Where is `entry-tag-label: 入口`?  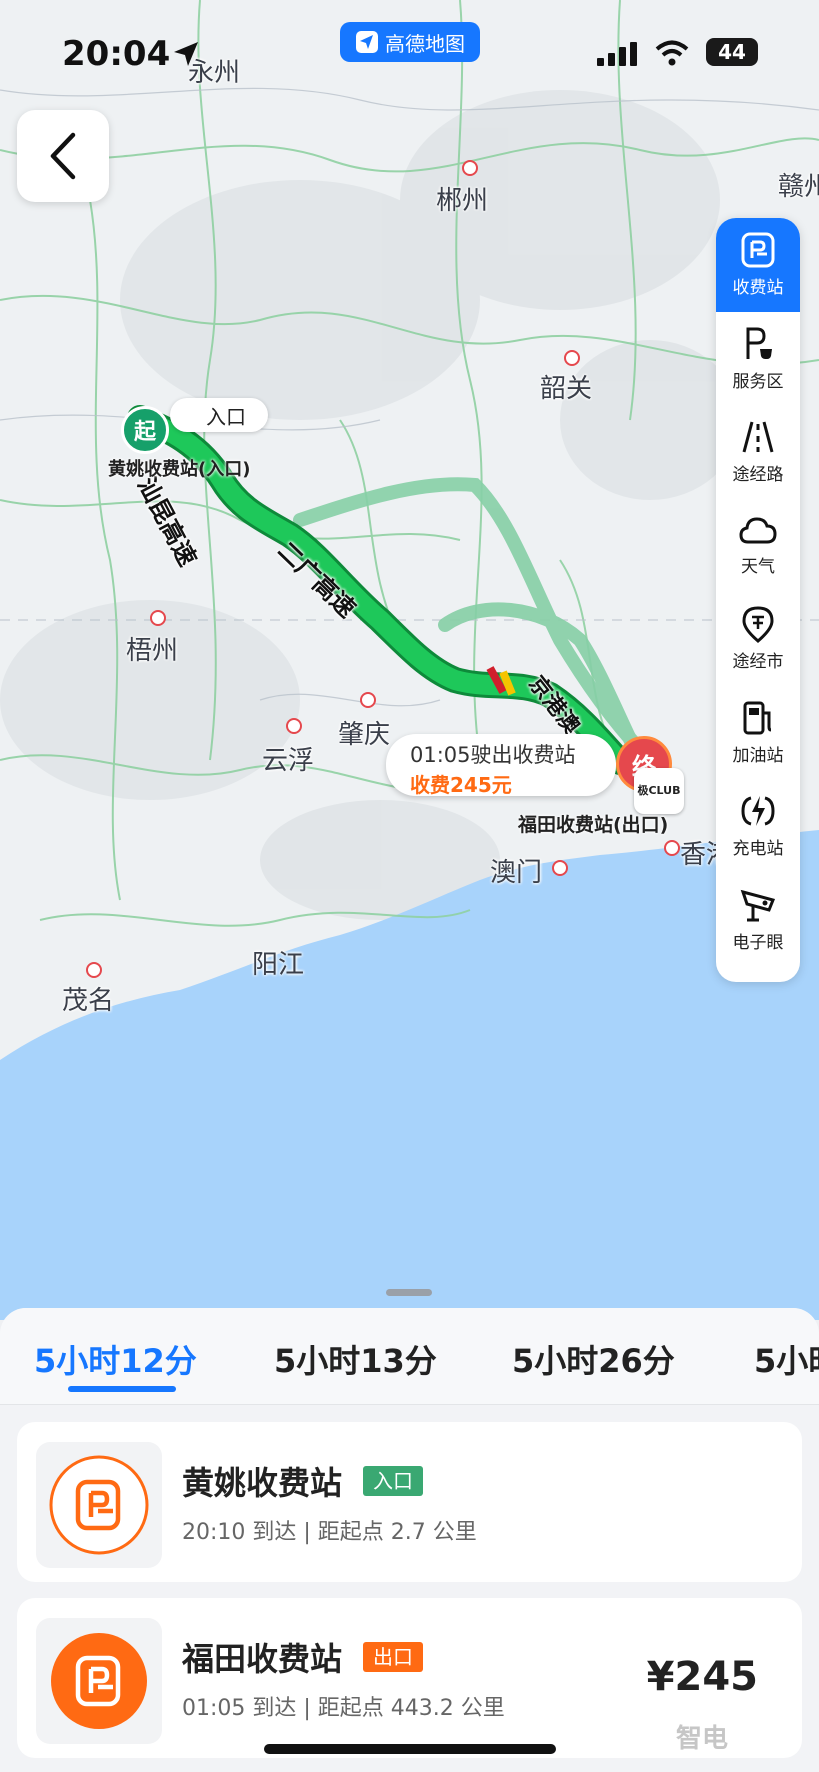 entry-tag-label: 入口 is located at coordinates (226, 416).